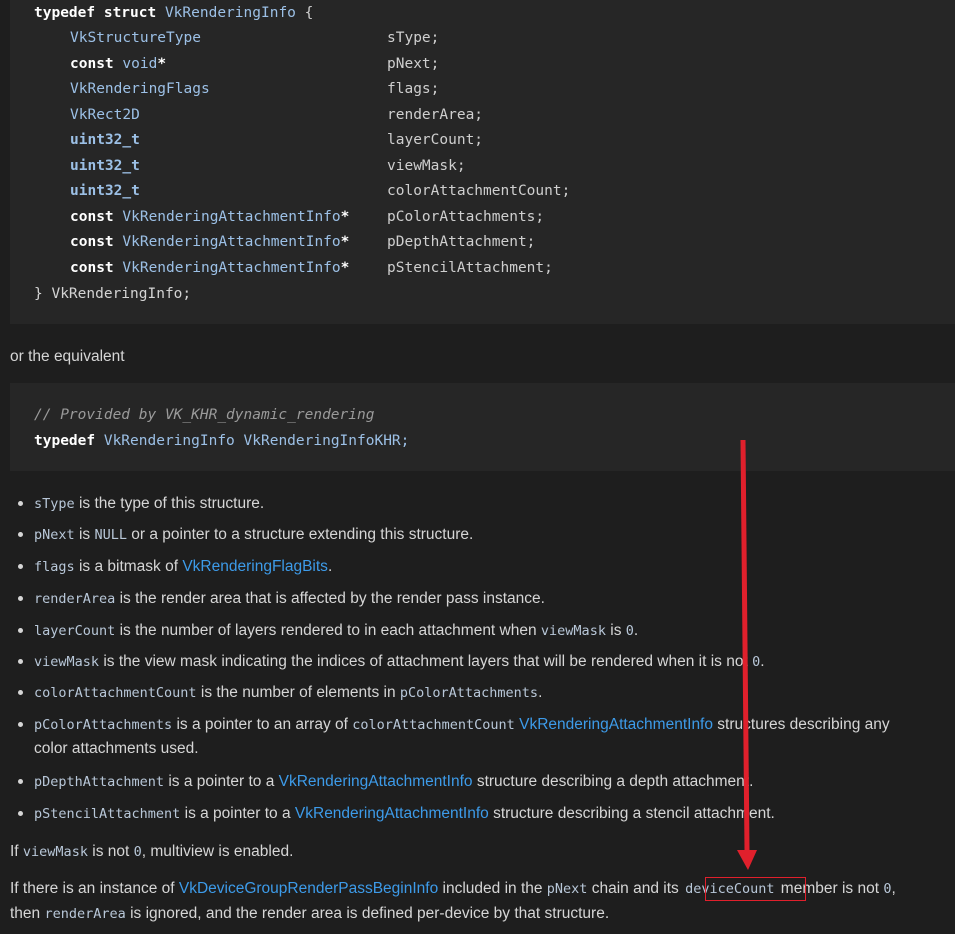 This screenshot has height=934, width=955. Describe the element at coordinates (745, 645) in the screenshot. I see `arrow-shaft` at that location.